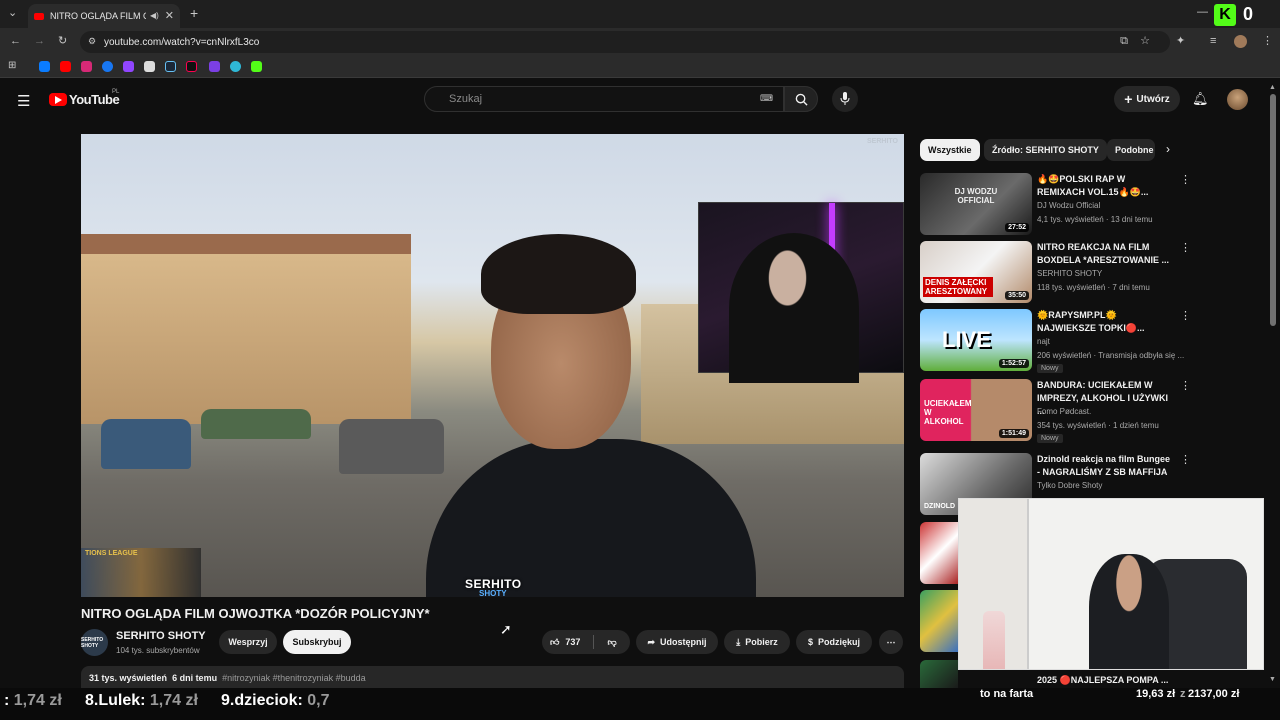  Describe the element at coordinates (766, 98) in the screenshot. I see `keyboard-icon: ⌨` at that location.